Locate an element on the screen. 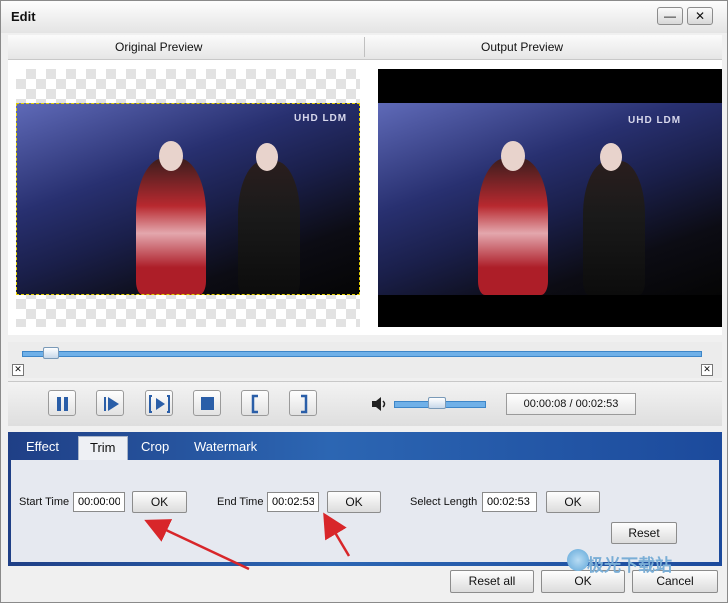  select-length-ok-button: OK is located at coordinates (573, 502).